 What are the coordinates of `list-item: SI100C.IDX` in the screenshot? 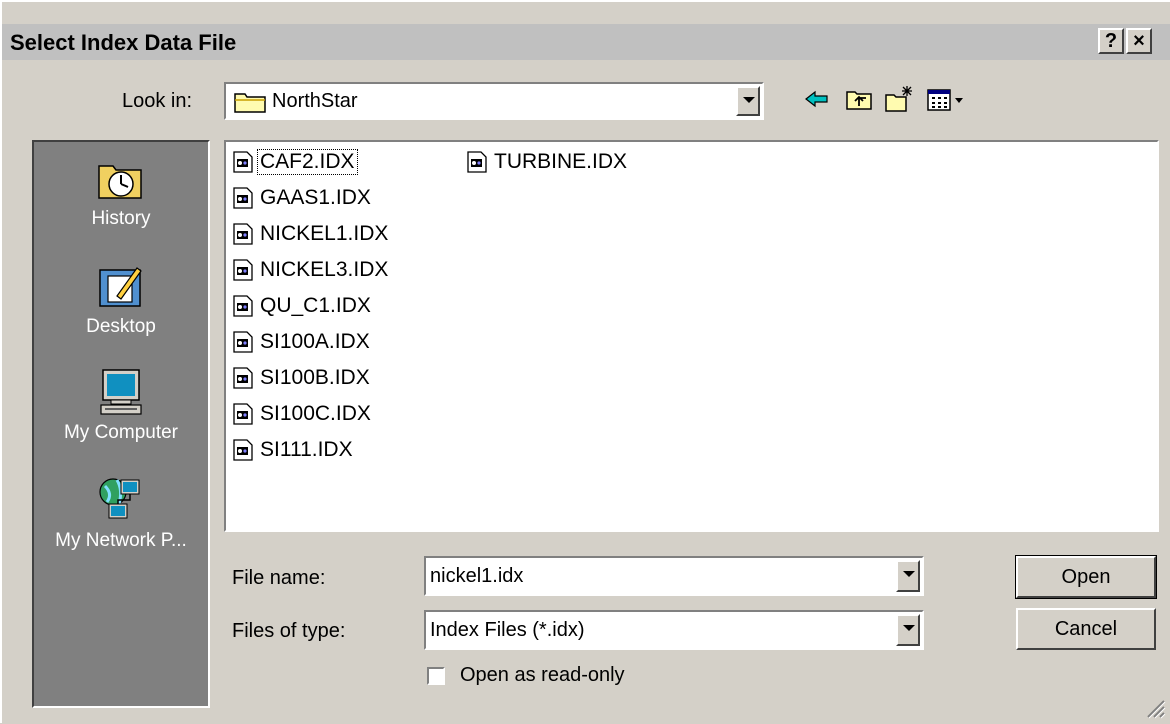 It's located at (302, 414).